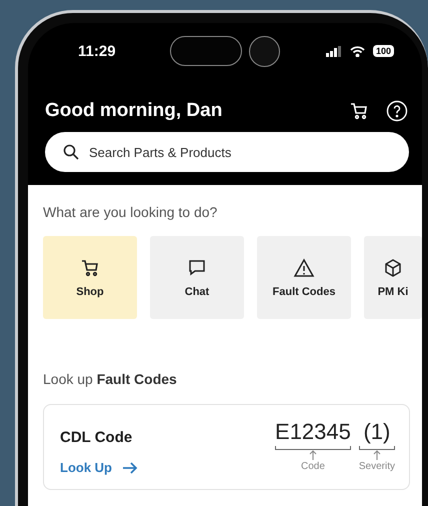 This screenshot has height=506, width=428. Describe the element at coordinates (97, 437) in the screenshot. I see `card-title: CDL Code` at that location.